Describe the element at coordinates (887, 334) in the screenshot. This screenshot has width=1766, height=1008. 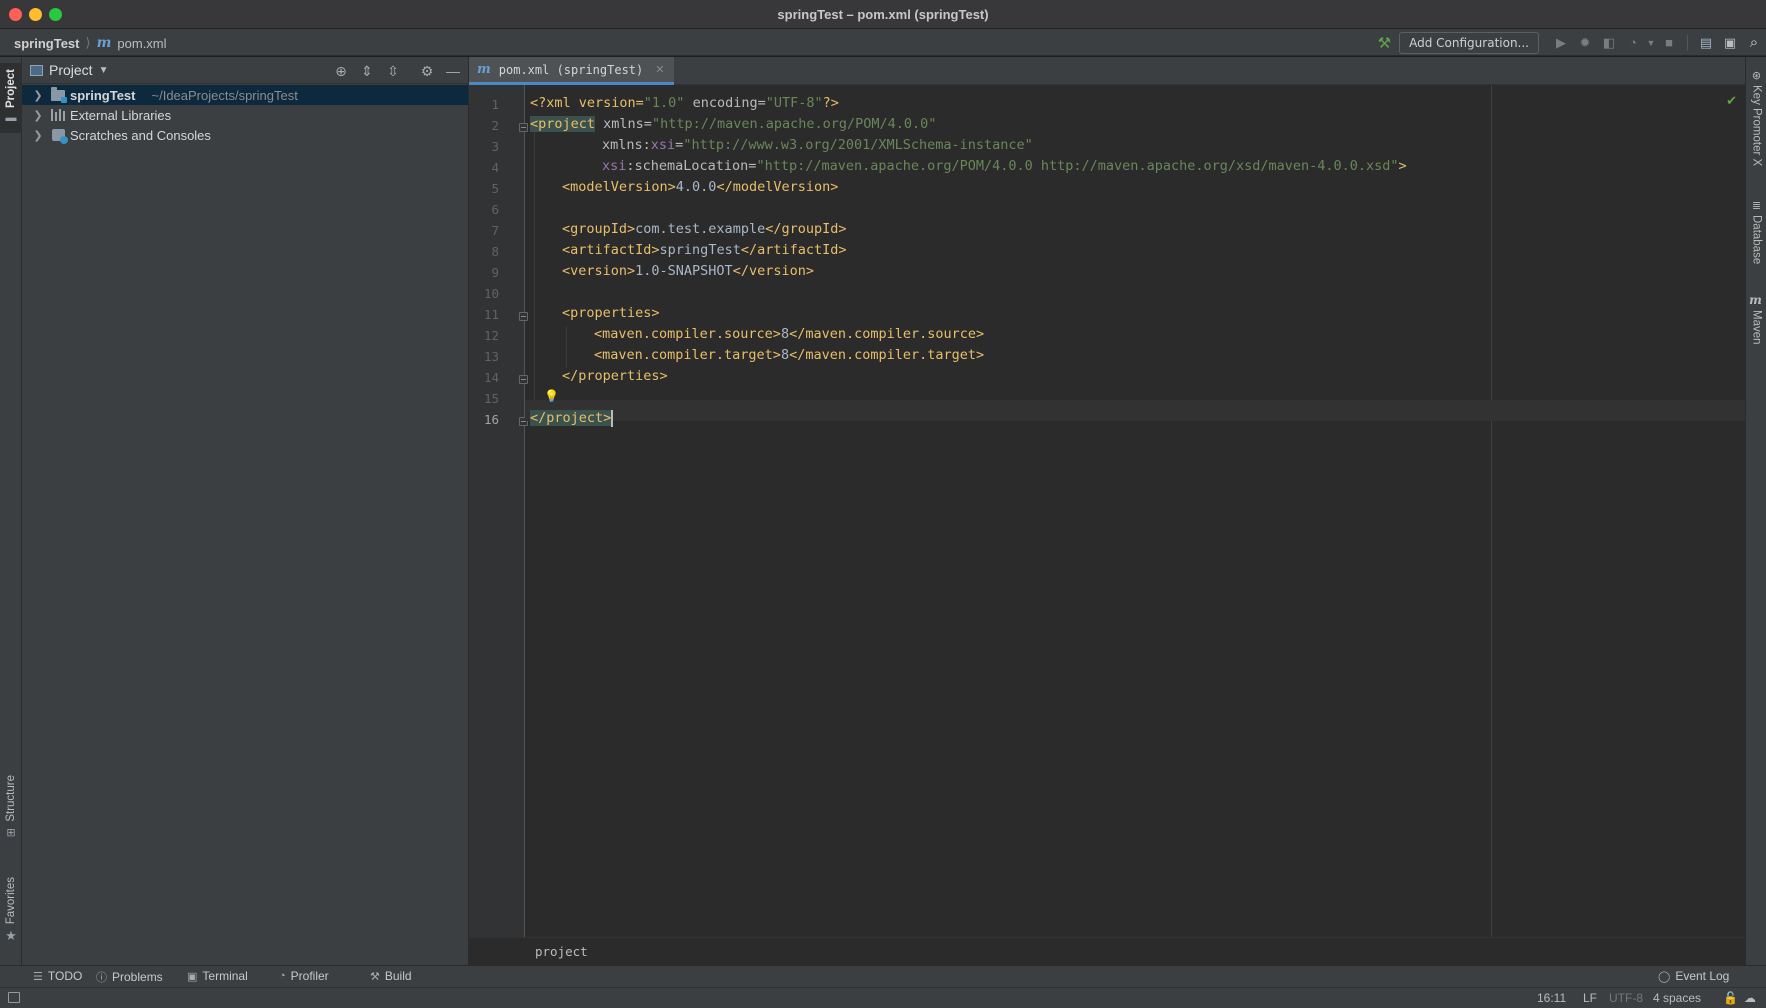
I see `token: </maven.compiler.source>` at that location.